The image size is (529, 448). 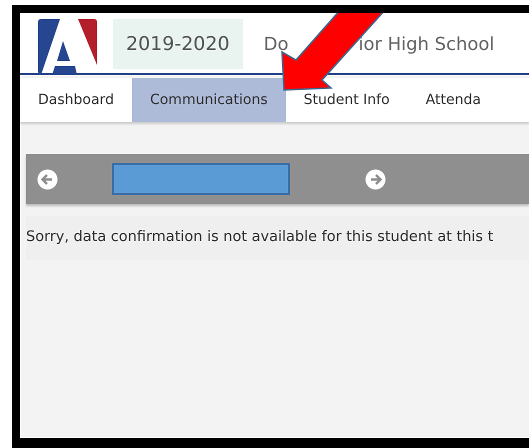 What do you see at coordinates (453, 100) in the screenshot?
I see `nav-tab: Attenda` at bounding box center [453, 100].